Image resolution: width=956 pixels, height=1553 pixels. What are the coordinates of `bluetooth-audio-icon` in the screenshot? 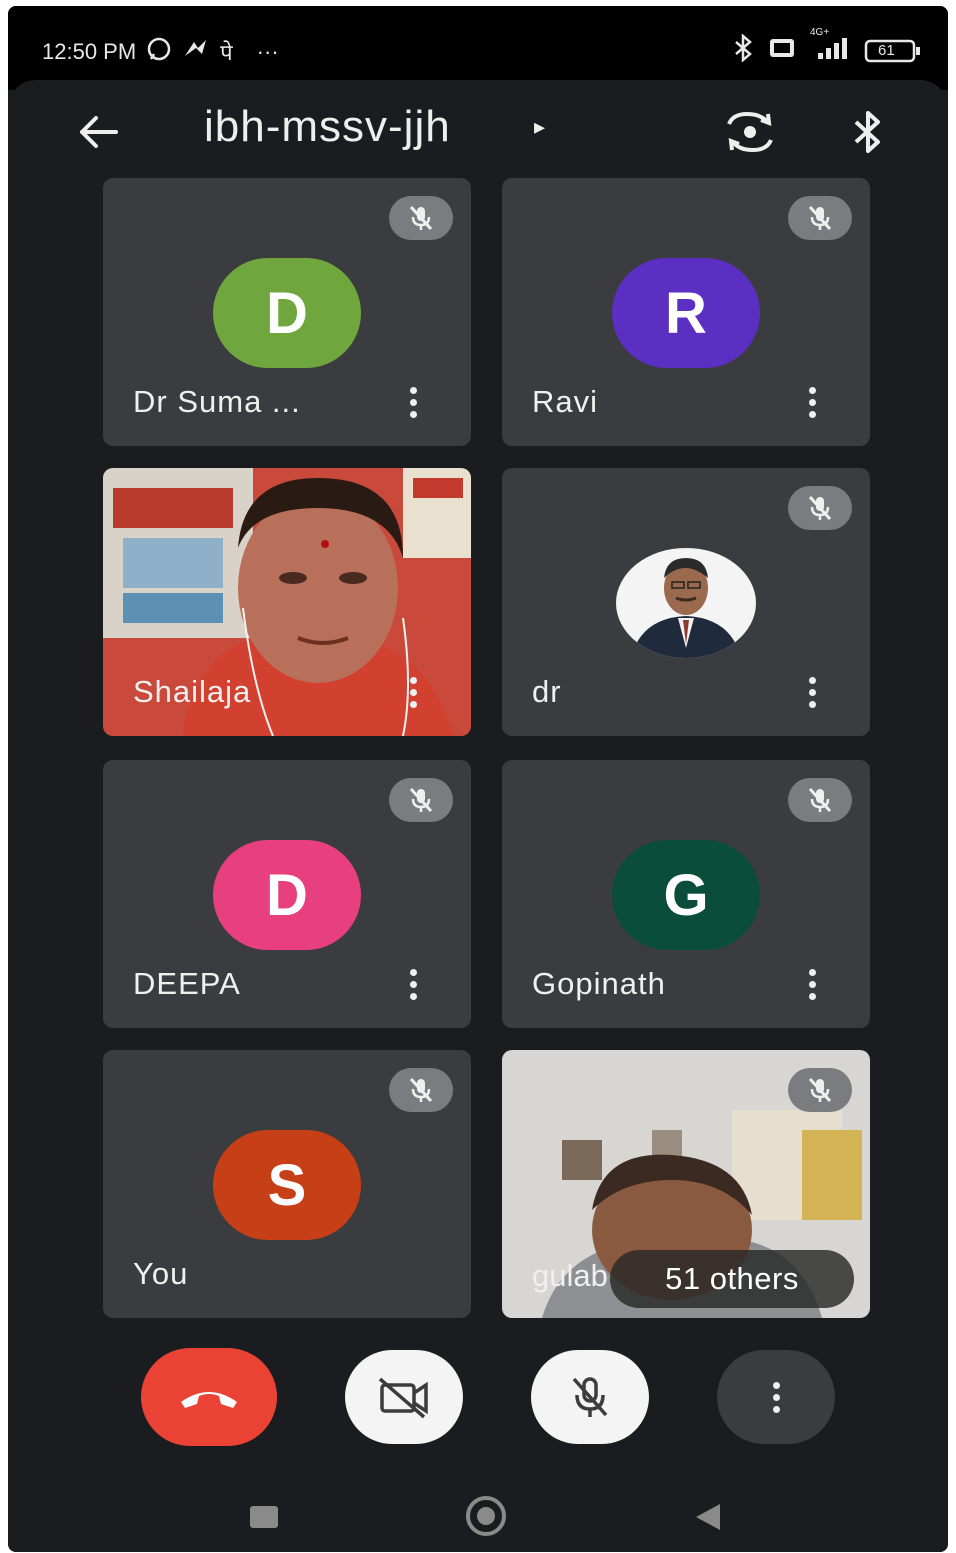 It's located at (867, 132).